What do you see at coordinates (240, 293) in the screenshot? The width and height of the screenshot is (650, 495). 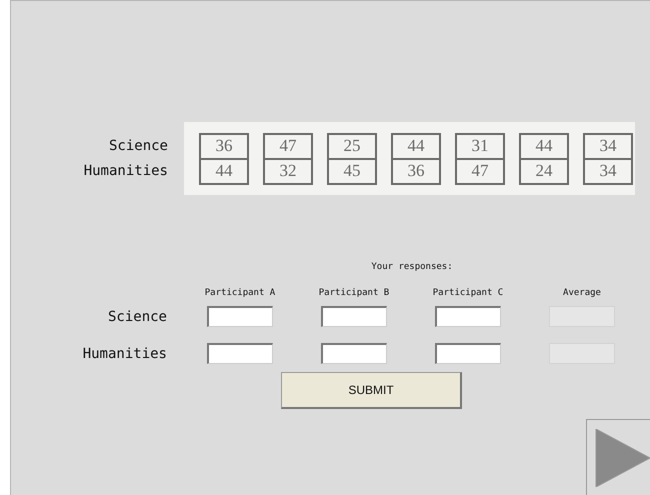 I see `column-header: Participant A` at bounding box center [240, 293].